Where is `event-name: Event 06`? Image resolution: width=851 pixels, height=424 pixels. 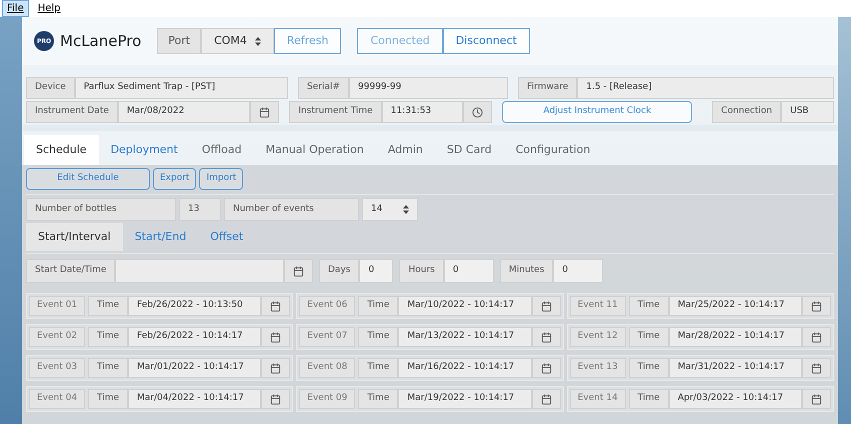
event-name: Event 06 is located at coordinates (327, 306).